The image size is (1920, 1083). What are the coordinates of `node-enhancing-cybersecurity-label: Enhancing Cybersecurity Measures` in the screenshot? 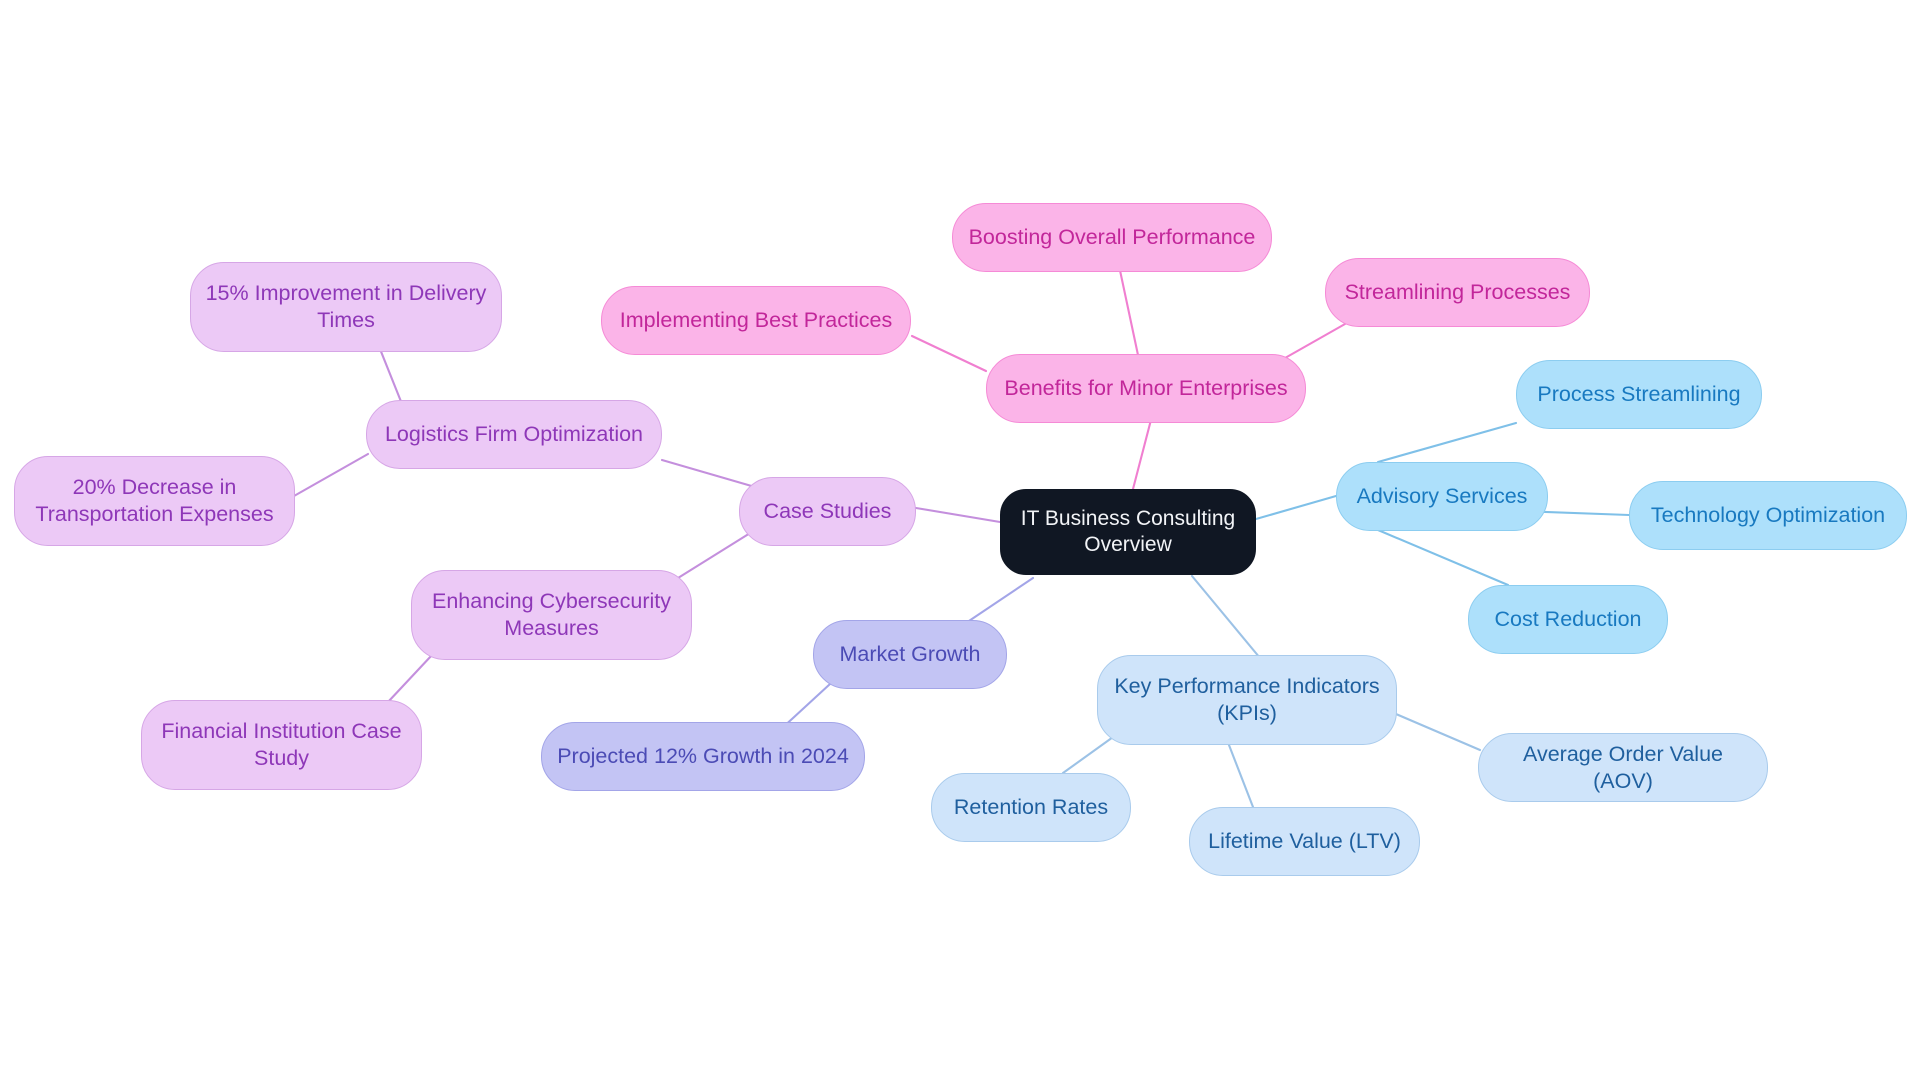 It's located at (551, 614).